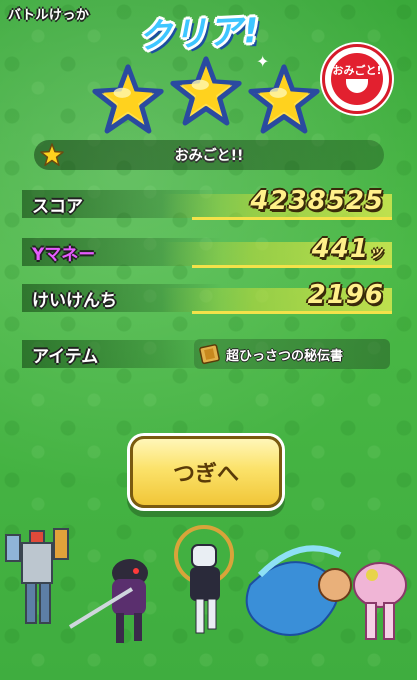 The height and width of the screenshot is (680, 417). I want to click on clear-title: クリア!, so click(199, 34).